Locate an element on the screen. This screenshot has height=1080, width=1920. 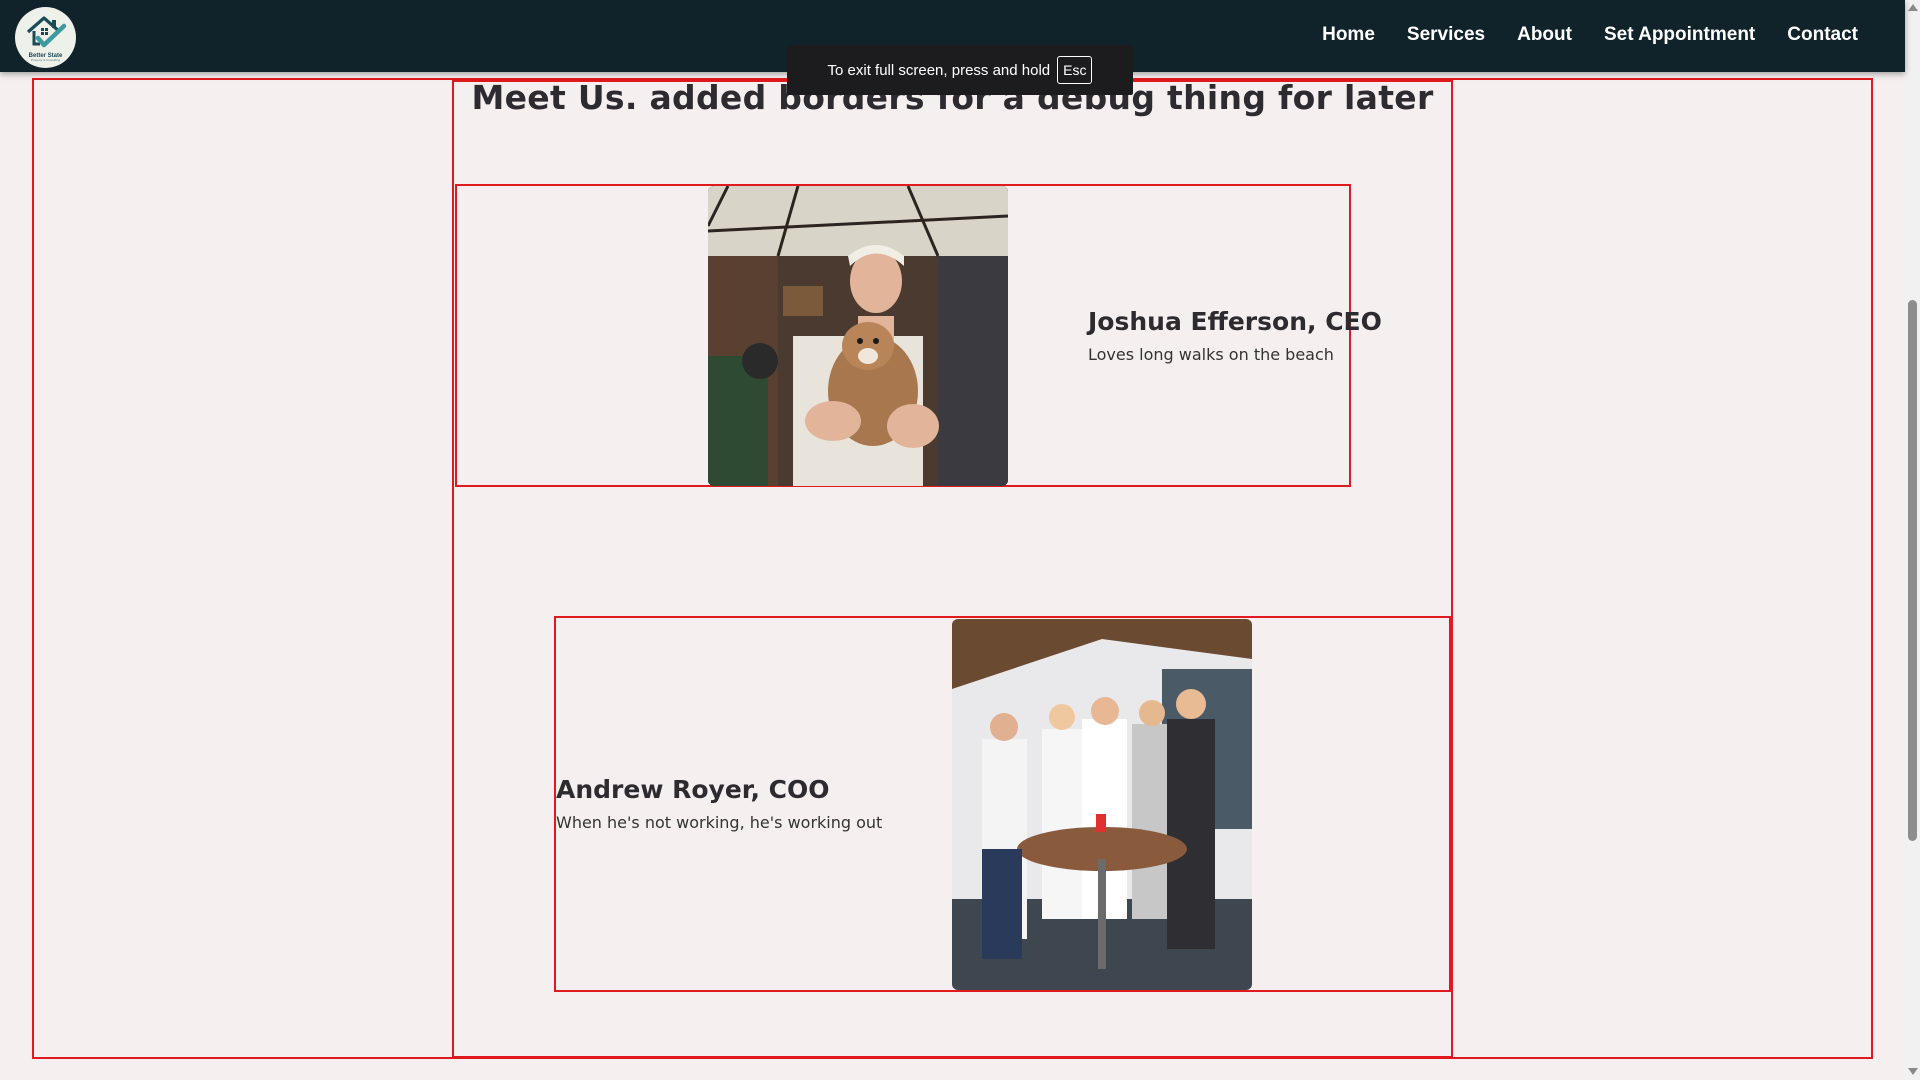
nav-link-services: Services is located at coordinates (1446, 35).